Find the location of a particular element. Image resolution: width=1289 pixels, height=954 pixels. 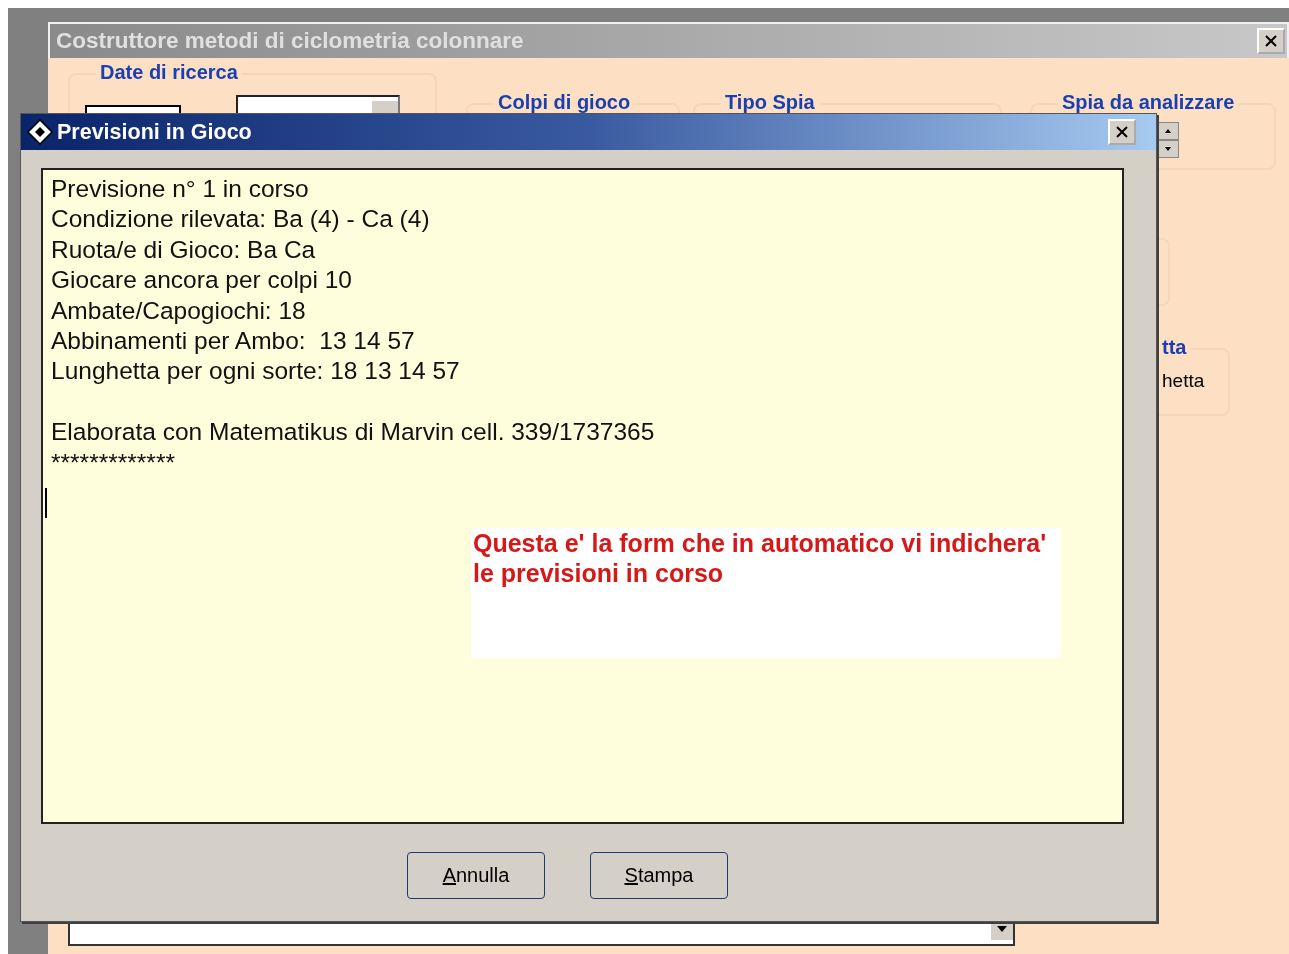

text-line: Abbinamenti per Ambo: 13 14 57 is located at coordinates (233, 341).